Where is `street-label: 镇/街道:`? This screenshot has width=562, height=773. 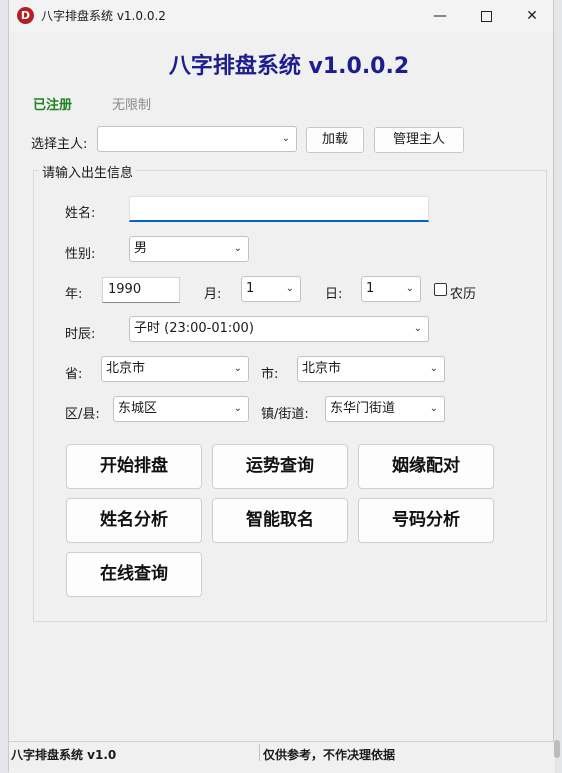 street-label: 镇/街道: is located at coordinates (285, 414).